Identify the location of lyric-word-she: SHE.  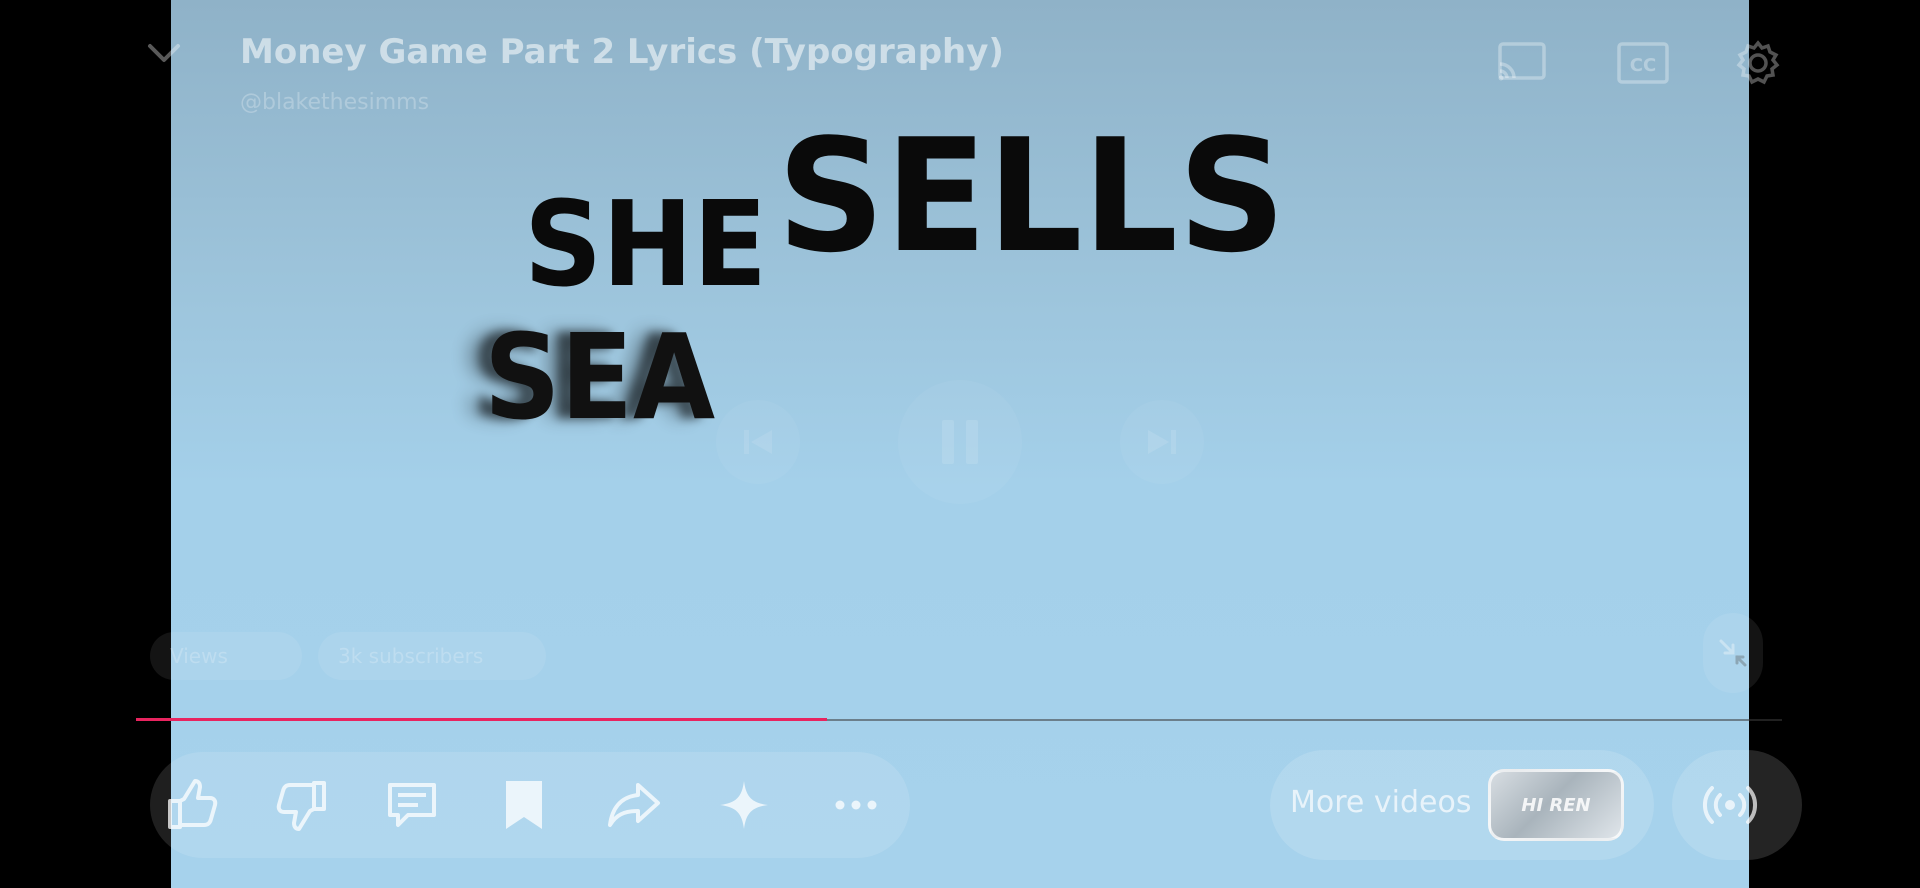
(646, 244).